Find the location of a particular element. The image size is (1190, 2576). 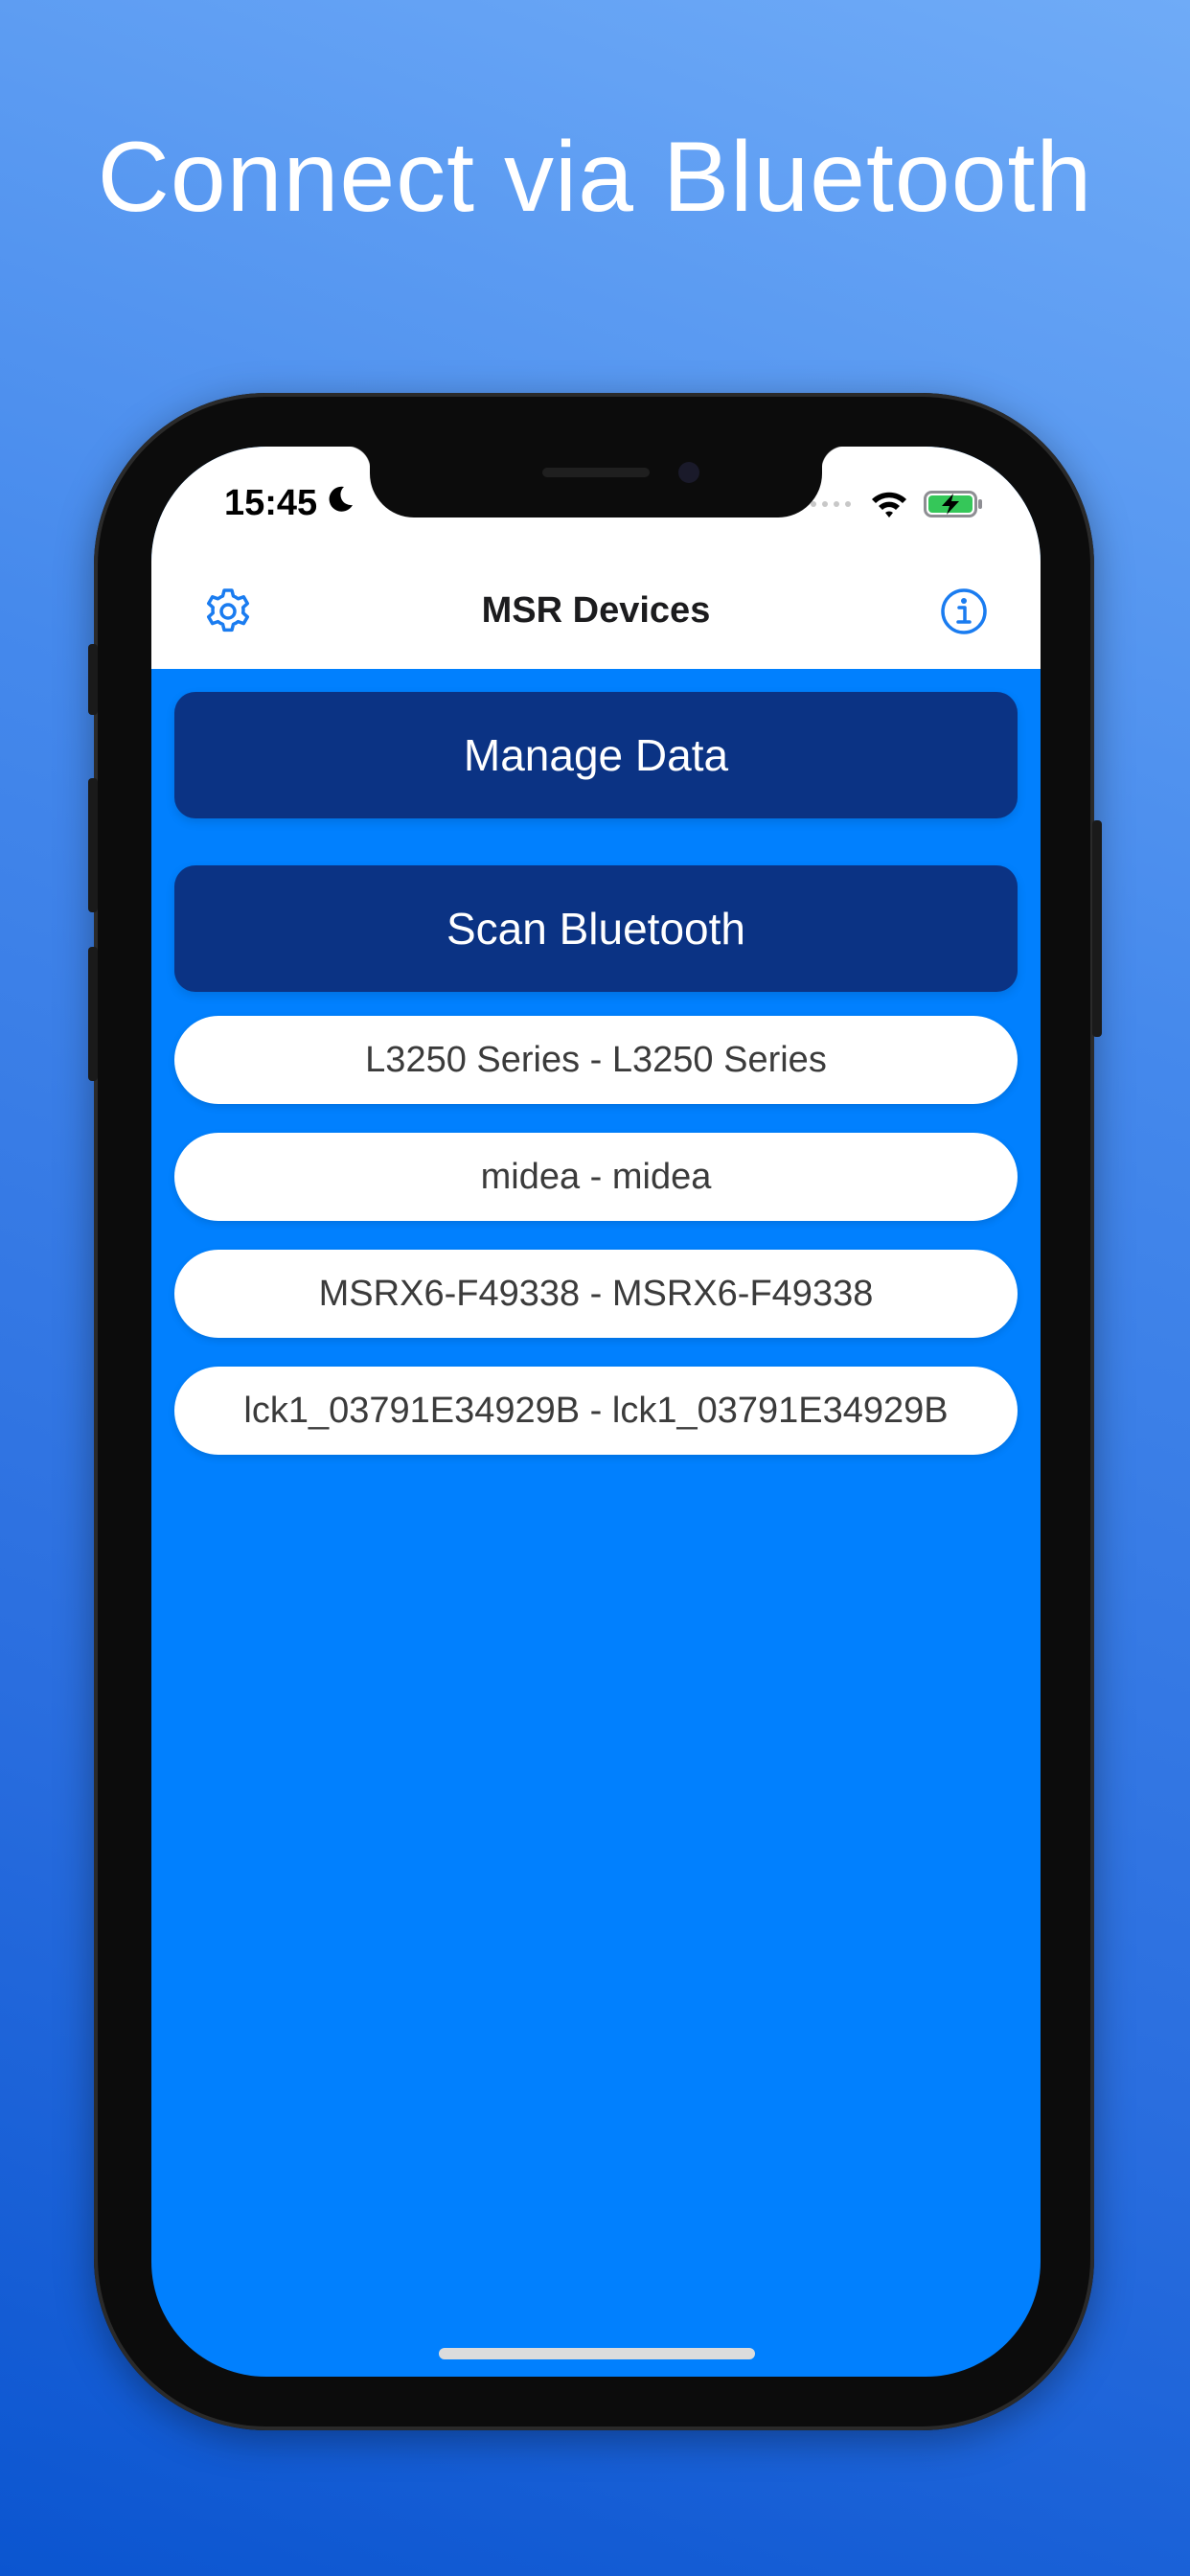

navigation-bar: MSR Devices is located at coordinates (596, 611).